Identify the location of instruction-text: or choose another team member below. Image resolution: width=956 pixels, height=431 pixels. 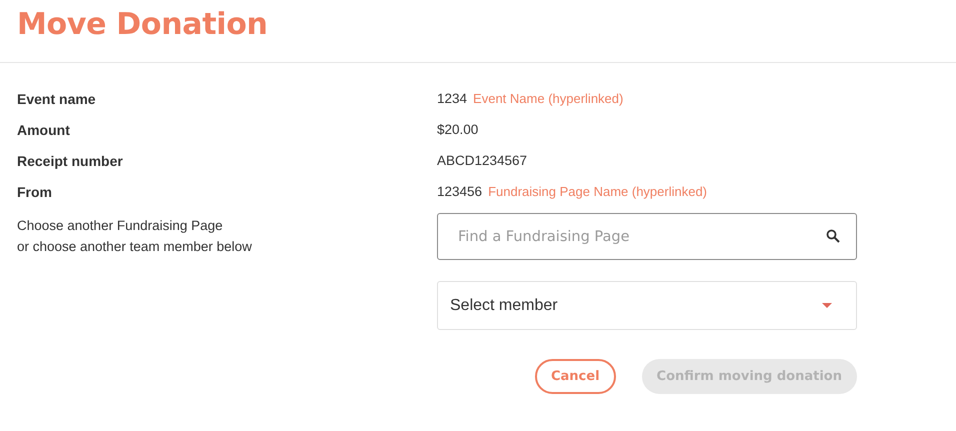
(134, 247).